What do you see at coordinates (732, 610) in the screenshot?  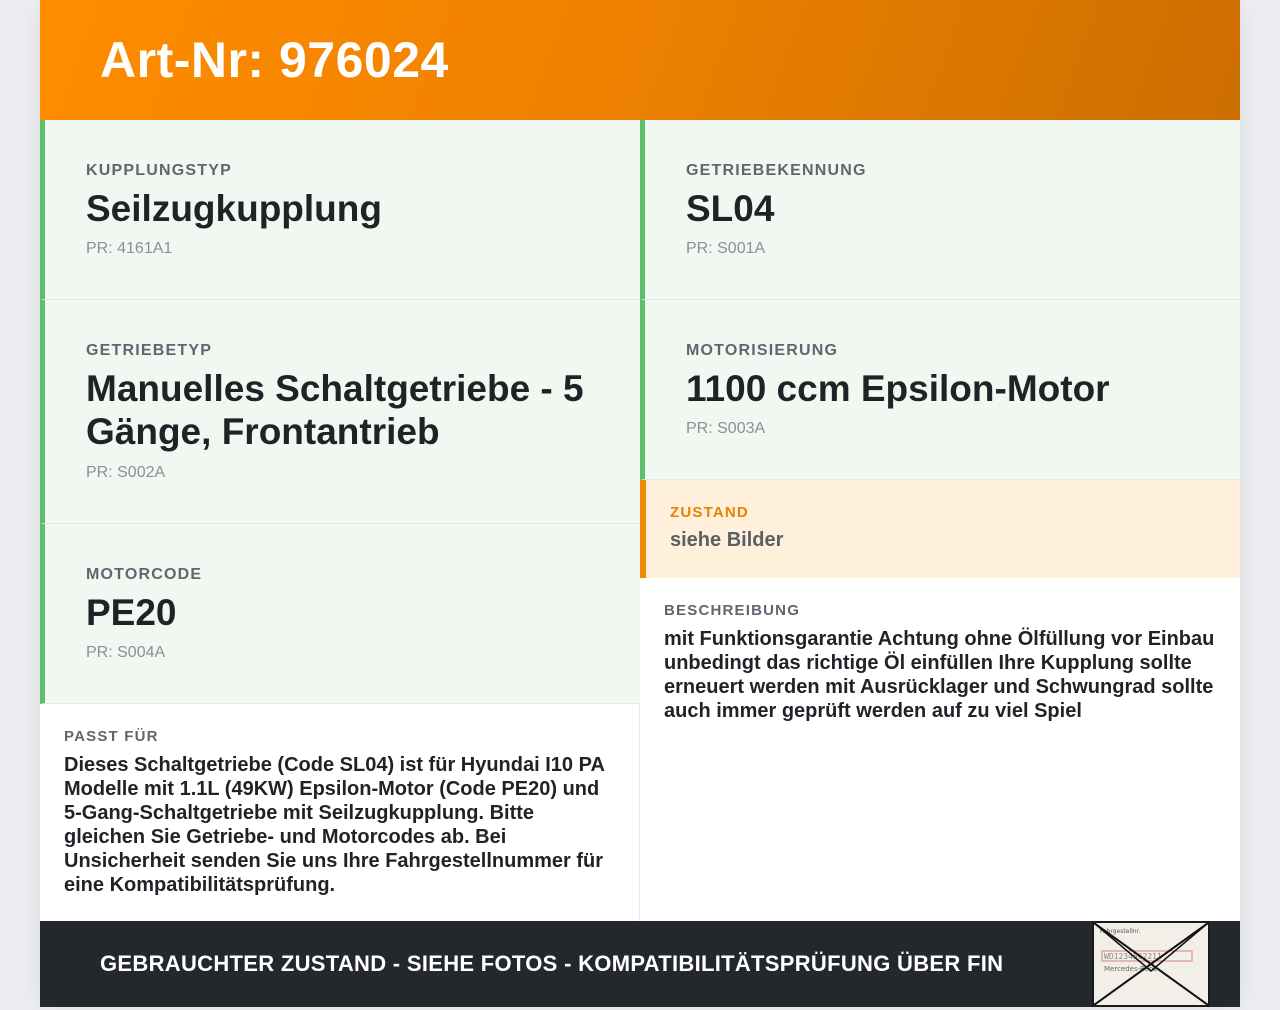 I see `description-label: BESCHREIBUNG` at bounding box center [732, 610].